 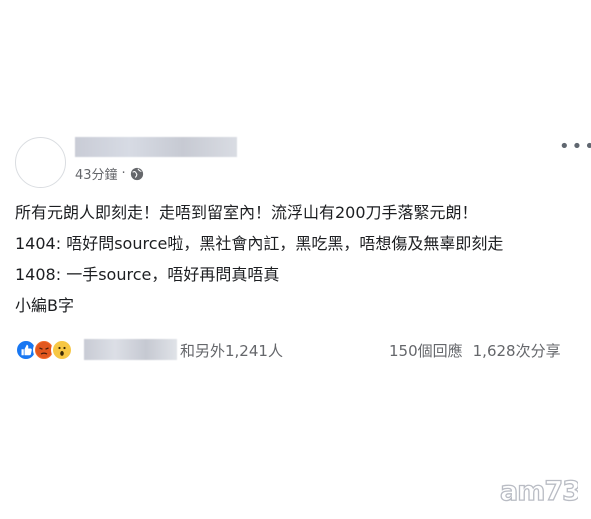 What do you see at coordinates (40, 162) in the screenshot?
I see `profile-avatar` at bounding box center [40, 162].